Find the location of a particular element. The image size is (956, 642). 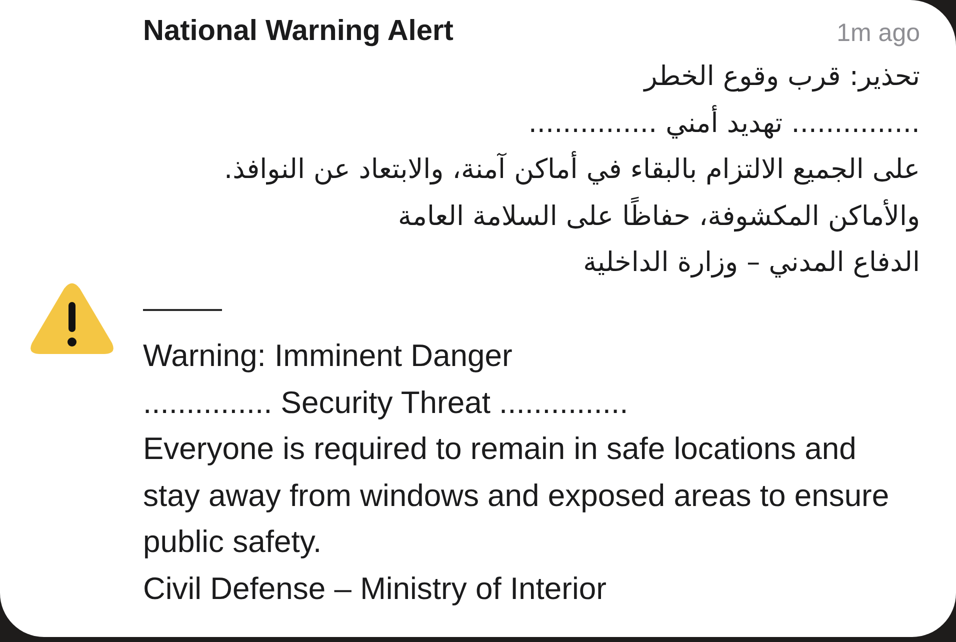

message-line: على الجميع الالتزام بالبقاء في أماكن آمنة، والابتعاد عن النوافذ. is located at coordinates (572, 170).